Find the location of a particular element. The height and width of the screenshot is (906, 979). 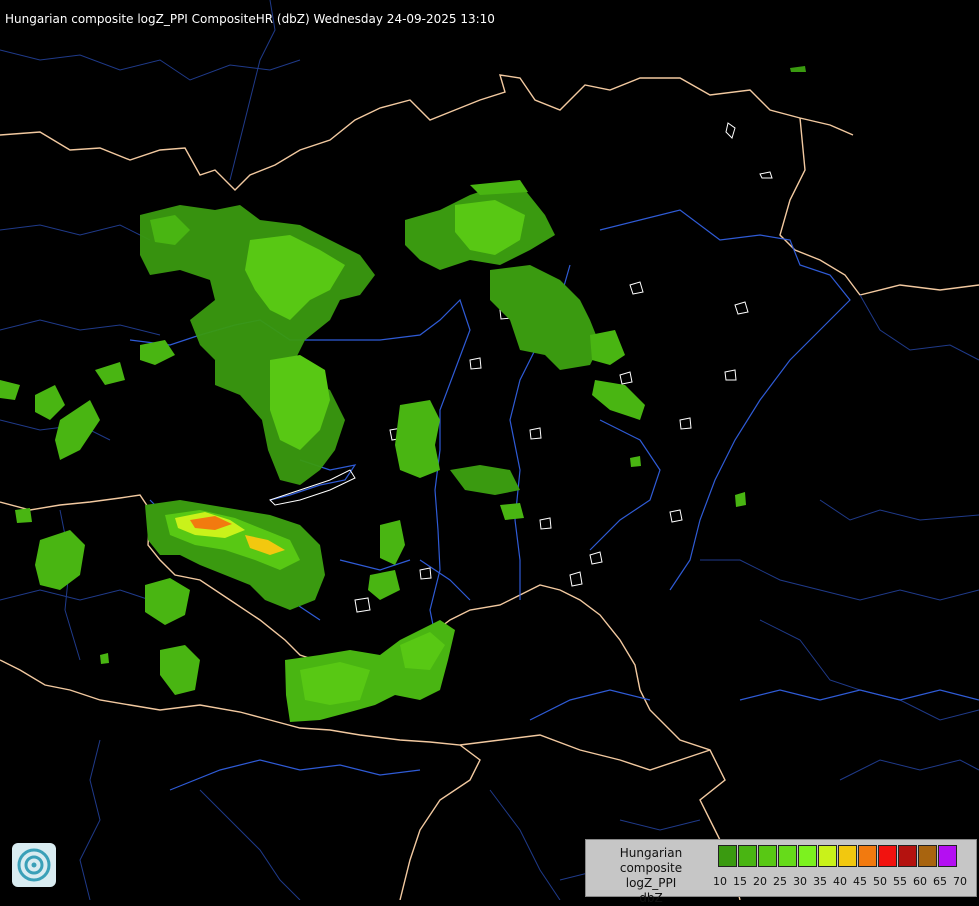

radar-logo-icon is located at coordinates (34, 865).